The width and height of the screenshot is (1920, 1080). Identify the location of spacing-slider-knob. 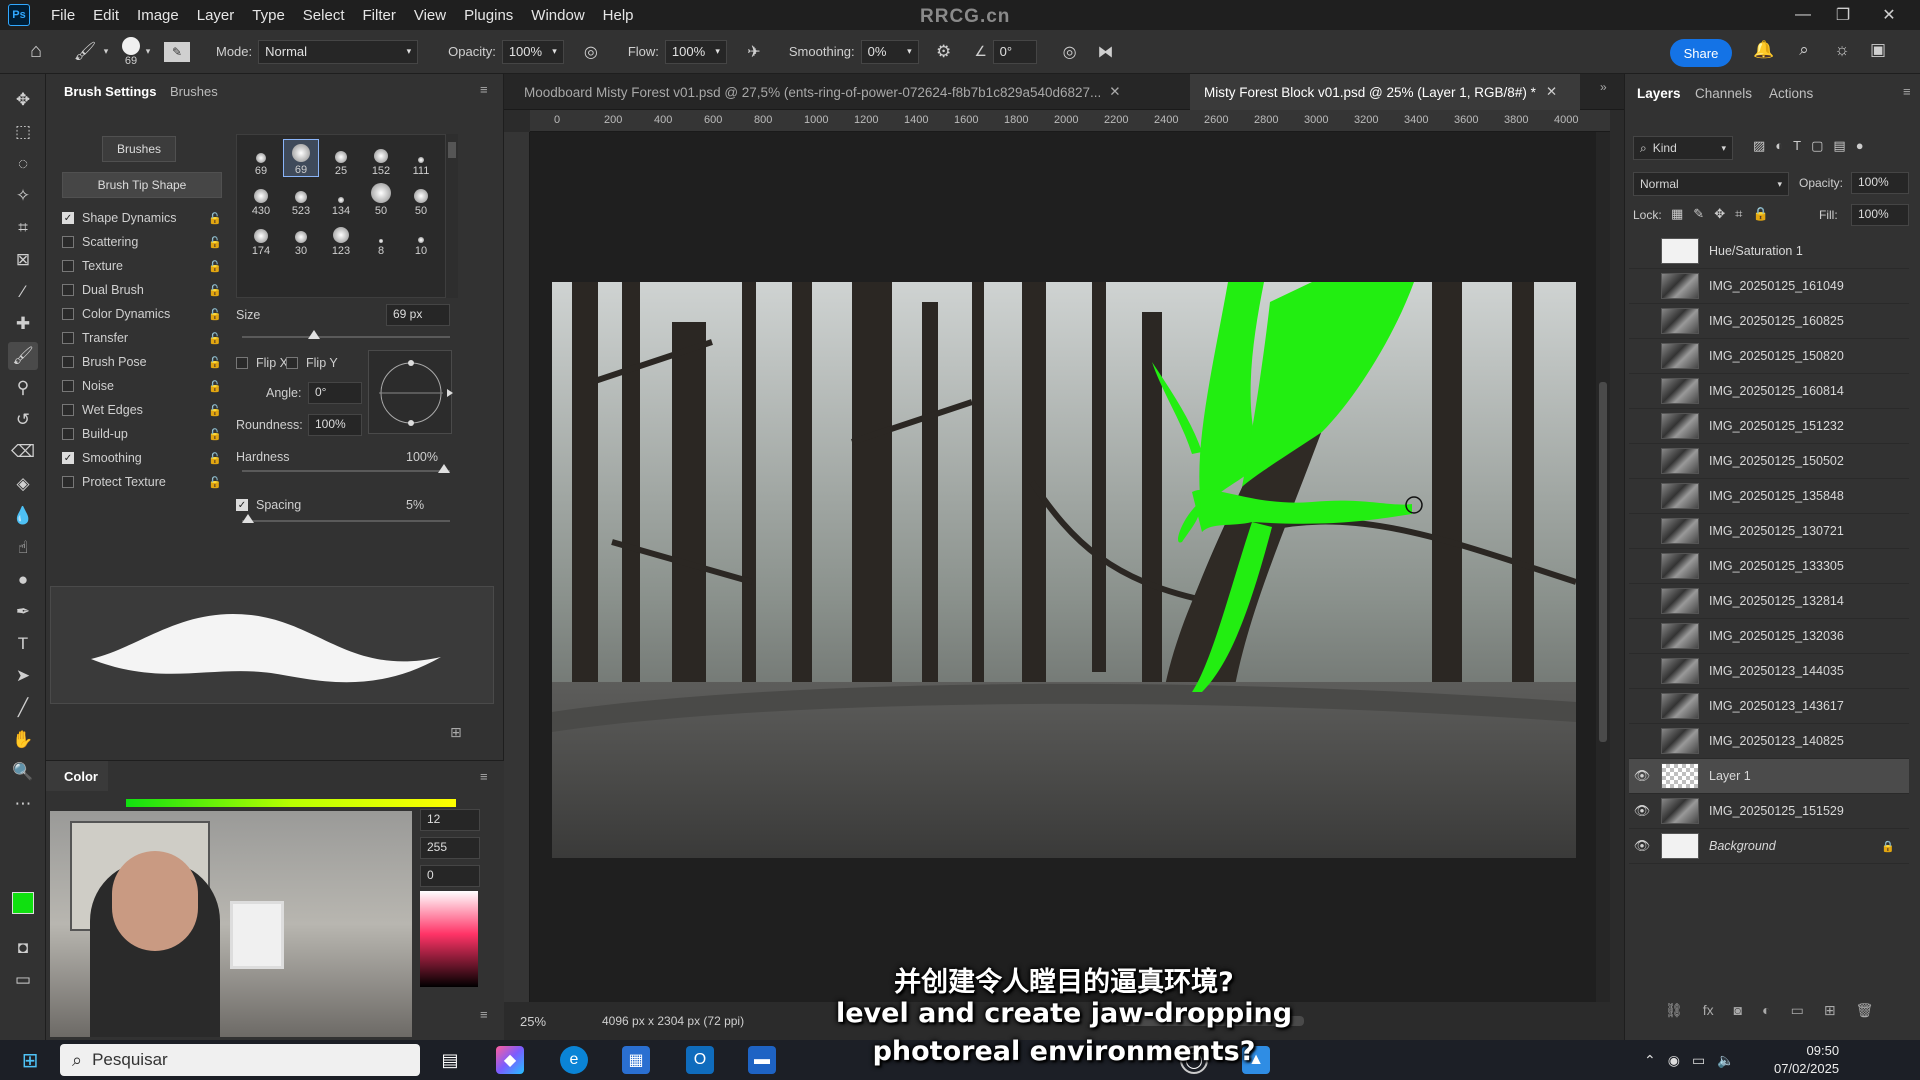
(248, 518).